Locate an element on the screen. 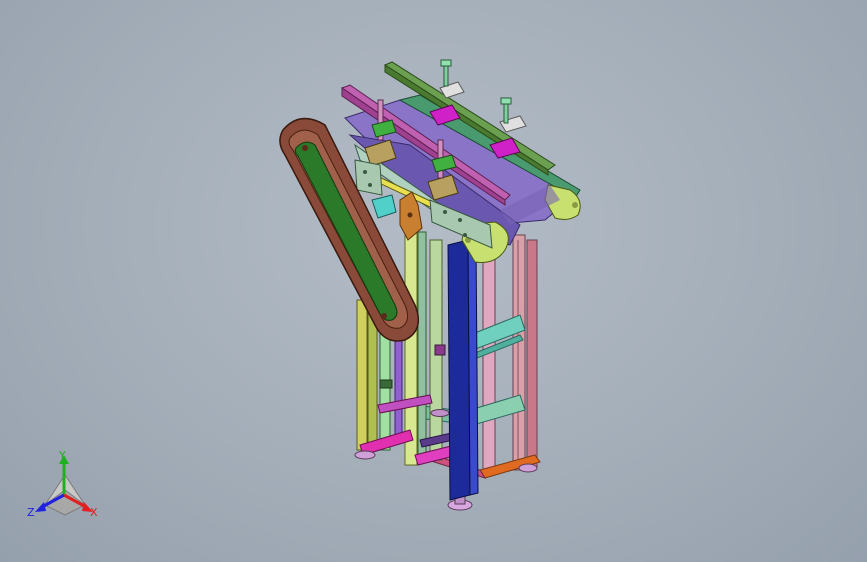 Image resolution: width=867 pixels, height=562 pixels. triad-y-label: Y is located at coordinates (62, 455).